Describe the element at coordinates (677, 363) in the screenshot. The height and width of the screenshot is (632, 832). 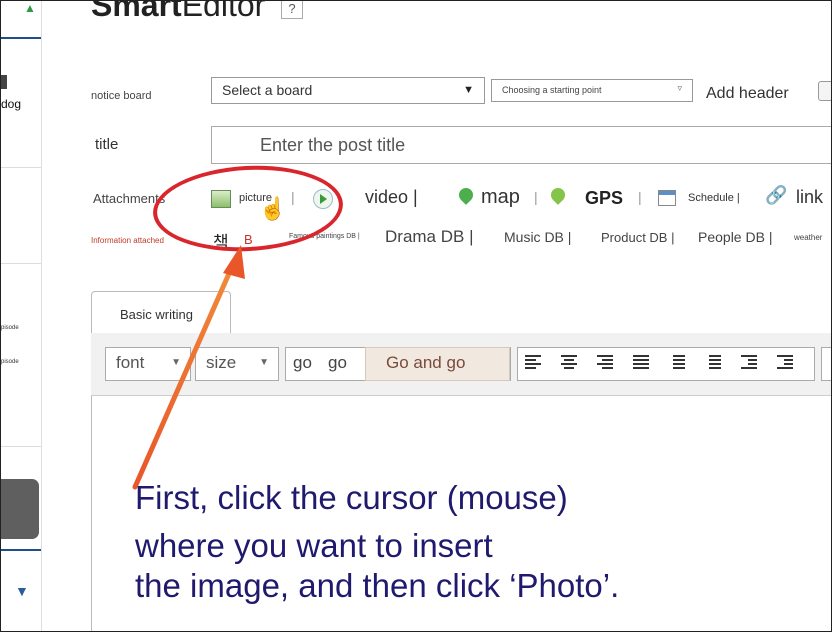
I see `numbered-list-icon` at that location.